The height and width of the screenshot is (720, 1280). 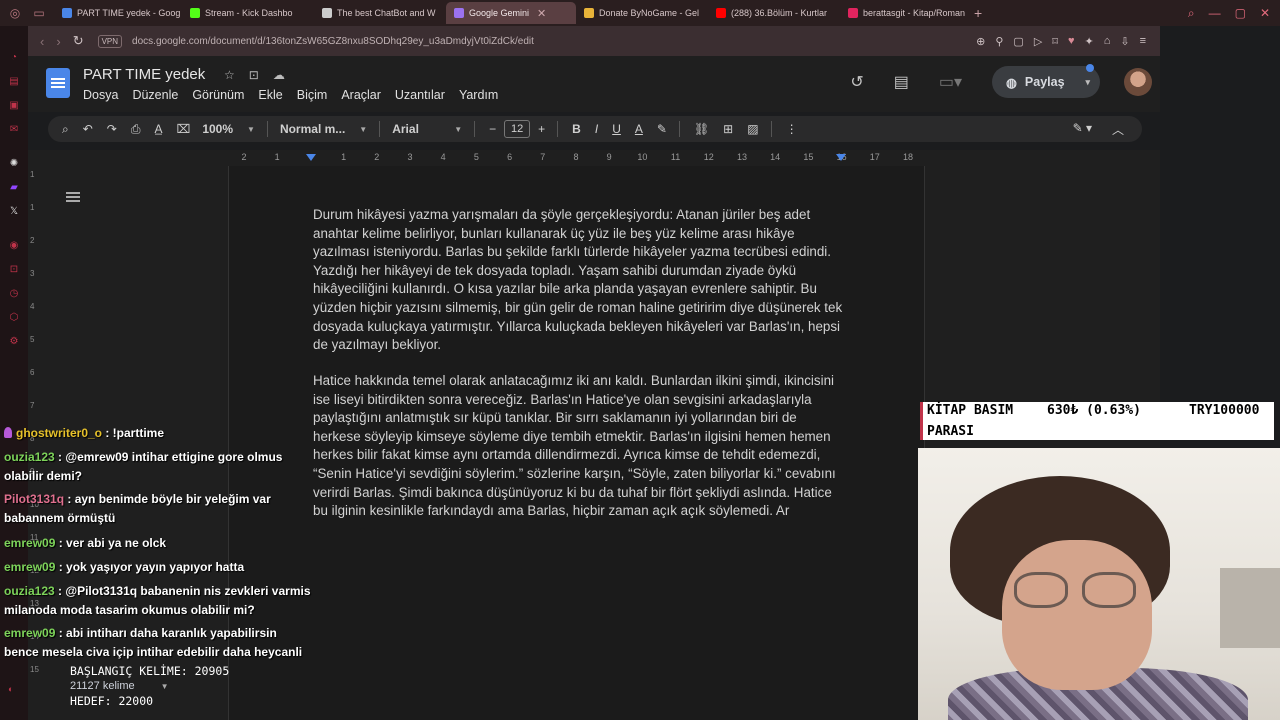 I want to click on comments-icon: ▤, so click(x=901, y=82).